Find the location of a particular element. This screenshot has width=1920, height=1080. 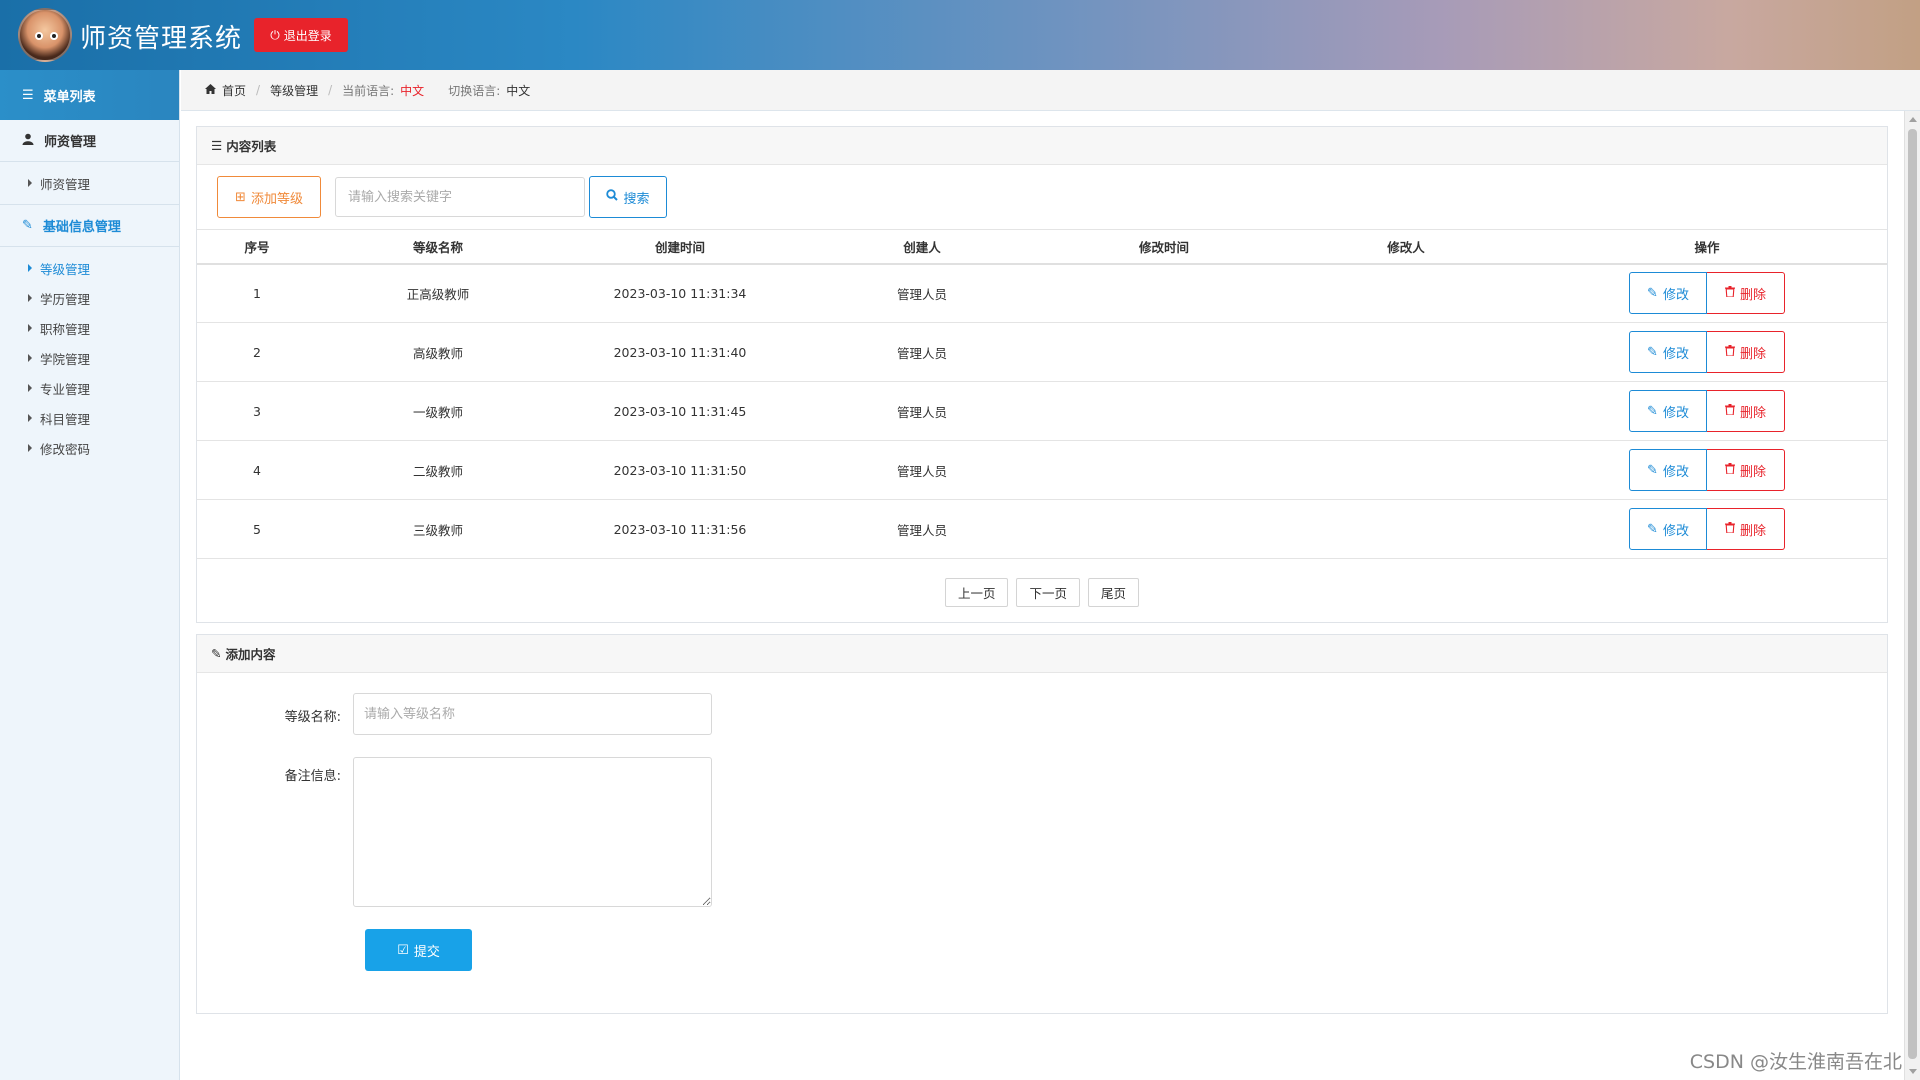

level-name-label: 等级名称: is located at coordinates (312, 717).